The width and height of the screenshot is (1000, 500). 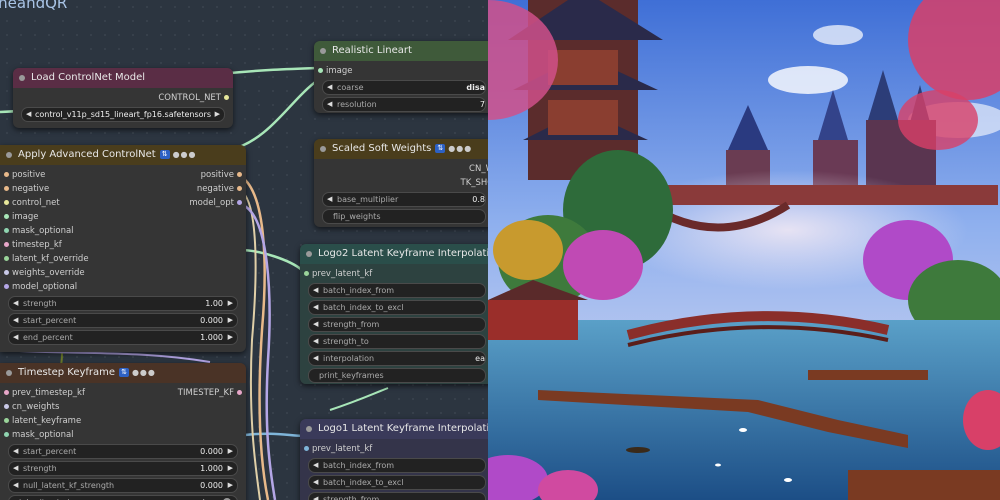 I want to click on input-control-net: control_net, so click(x=30, y=203).